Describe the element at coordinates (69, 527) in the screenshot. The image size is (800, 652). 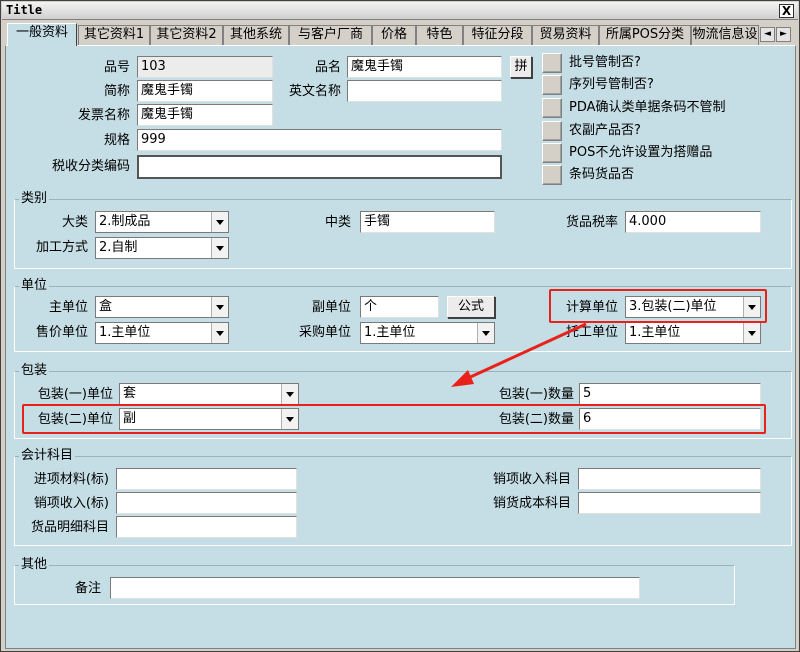
I see `goods-detail-account-label: 货品明细科目` at that location.